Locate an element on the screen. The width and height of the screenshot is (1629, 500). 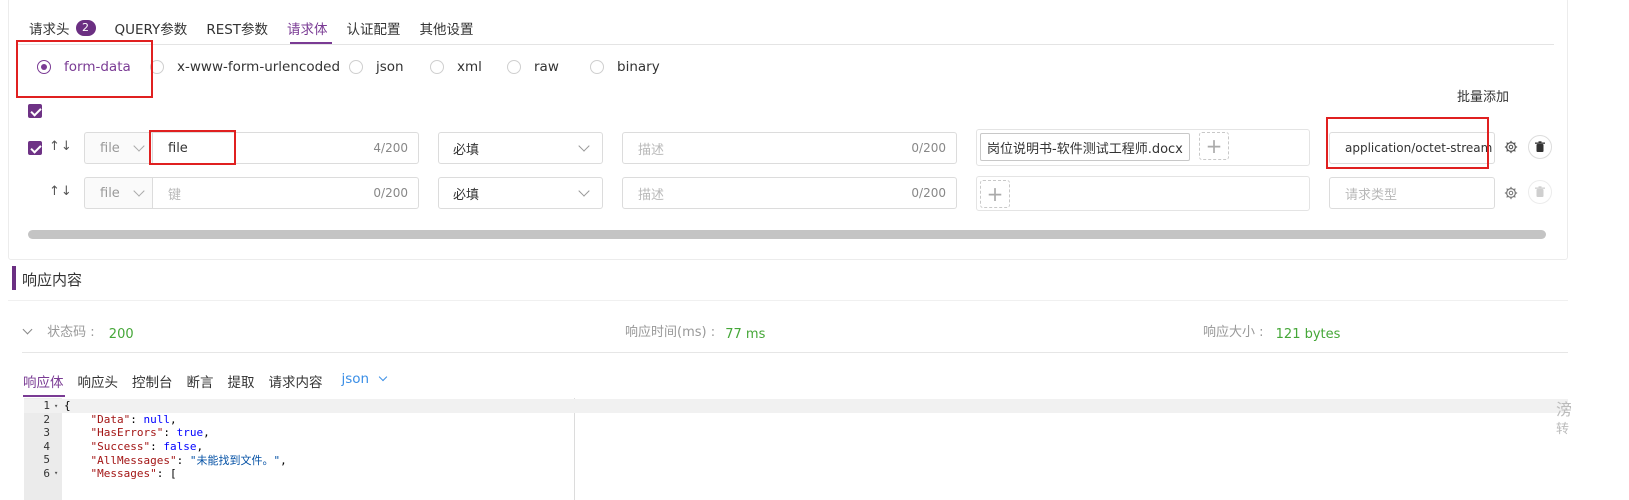
select-value: file is located at coordinates (110, 193).